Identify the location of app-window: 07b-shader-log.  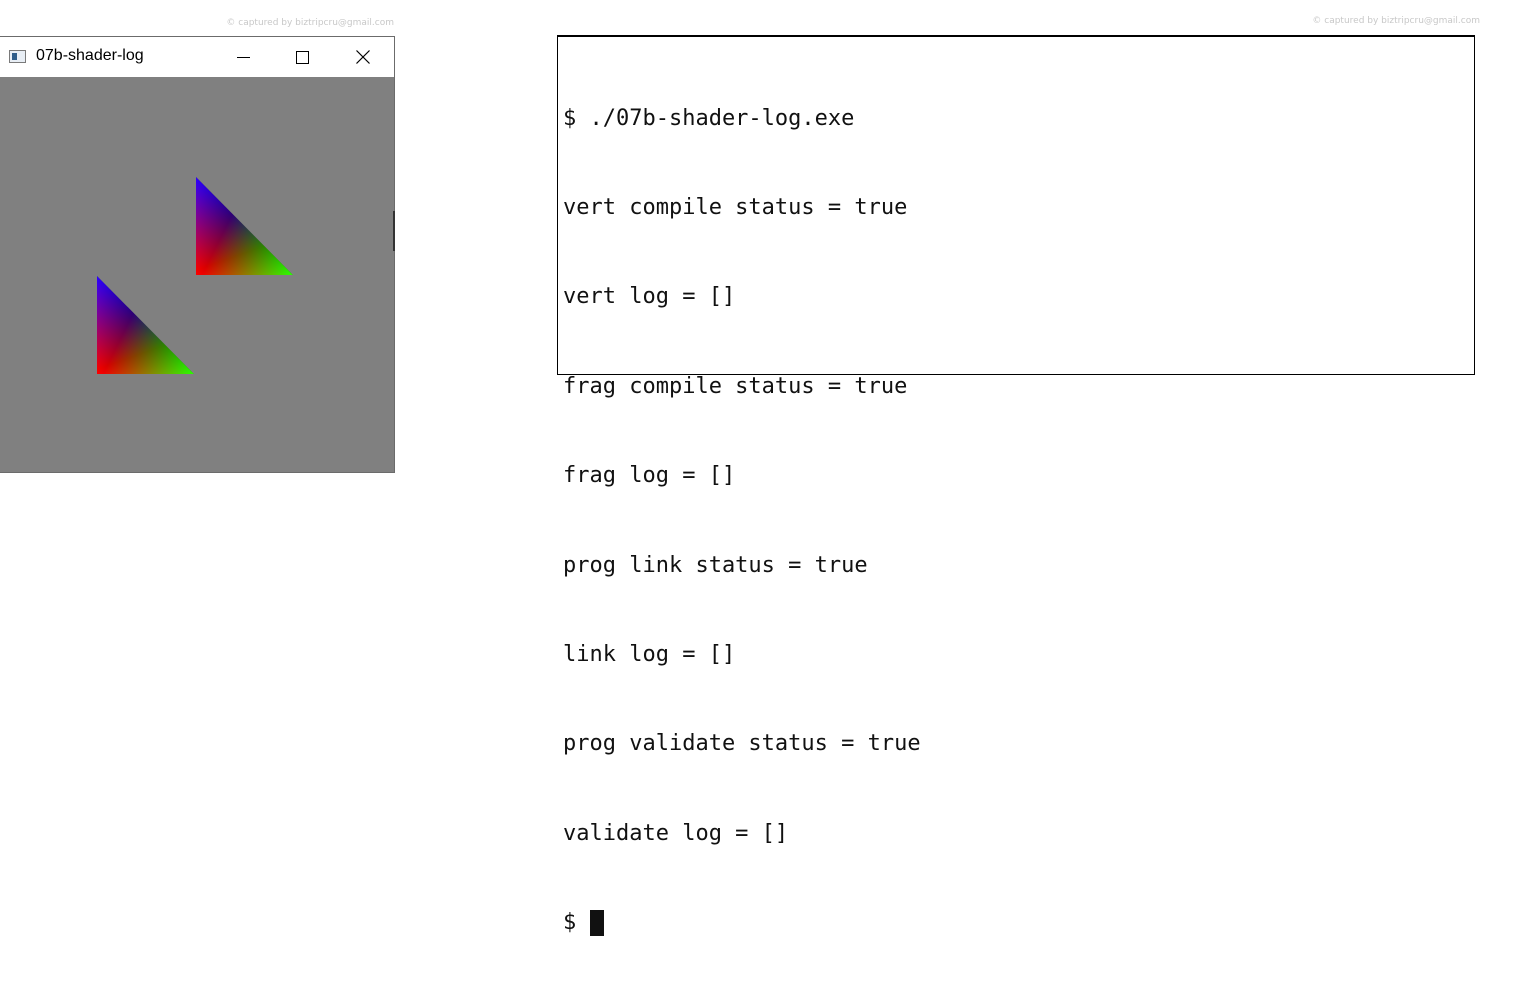
(197, 254).